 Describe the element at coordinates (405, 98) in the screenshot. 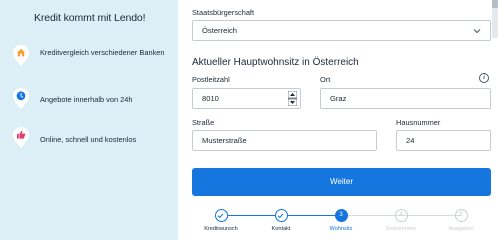

I see `city-input: Graz` at that location.